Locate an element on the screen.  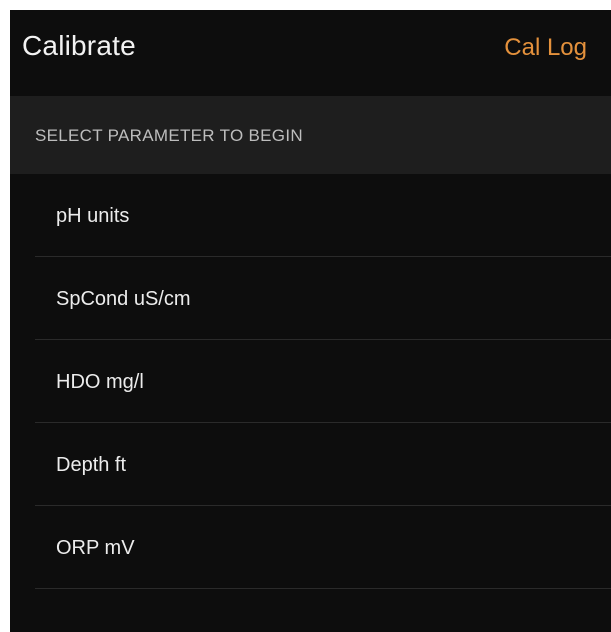
parameter-label: ORP mV is located at coordinates (95, 548).